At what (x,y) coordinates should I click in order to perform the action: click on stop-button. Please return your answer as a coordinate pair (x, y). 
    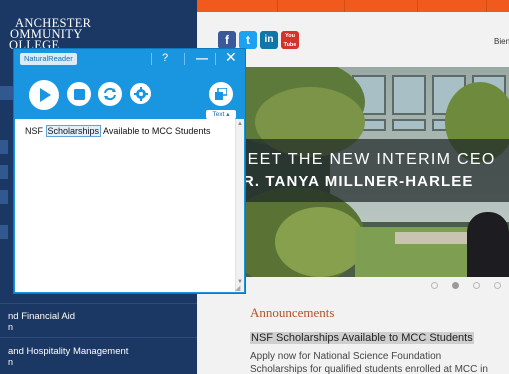
    Looking at the image, I should click on (79, 94).